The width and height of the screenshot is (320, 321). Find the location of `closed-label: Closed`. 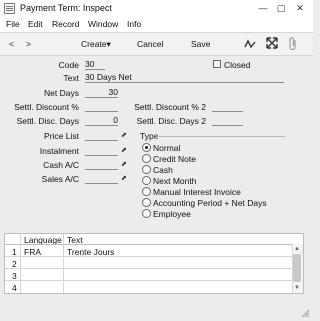

closed-label: Closed is located at coordinates (237, 65).